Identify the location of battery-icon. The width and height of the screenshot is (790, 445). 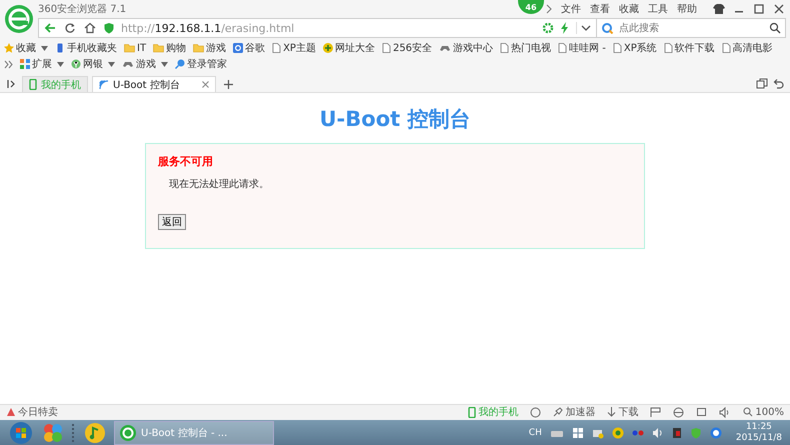
(677, 432).